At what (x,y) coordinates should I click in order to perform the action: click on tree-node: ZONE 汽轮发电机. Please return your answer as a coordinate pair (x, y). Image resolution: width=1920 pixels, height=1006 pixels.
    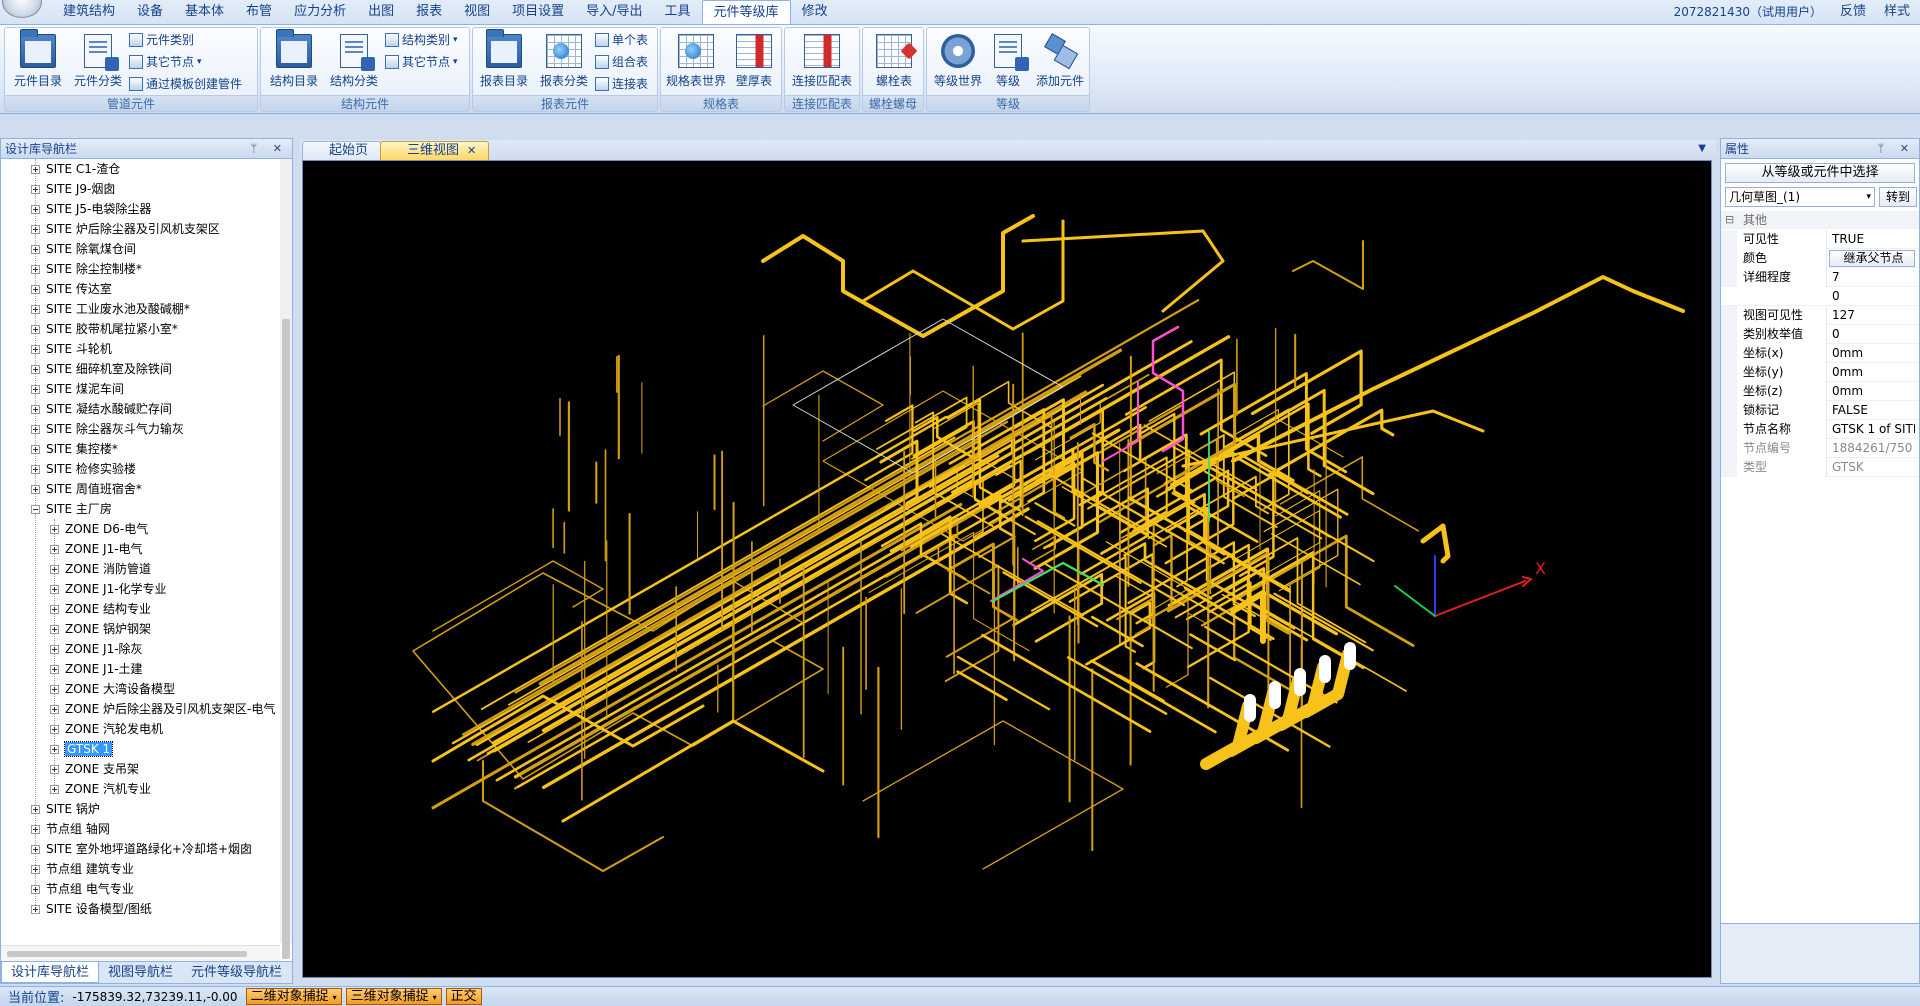
    Looking at the image, I should click on (106, 729).